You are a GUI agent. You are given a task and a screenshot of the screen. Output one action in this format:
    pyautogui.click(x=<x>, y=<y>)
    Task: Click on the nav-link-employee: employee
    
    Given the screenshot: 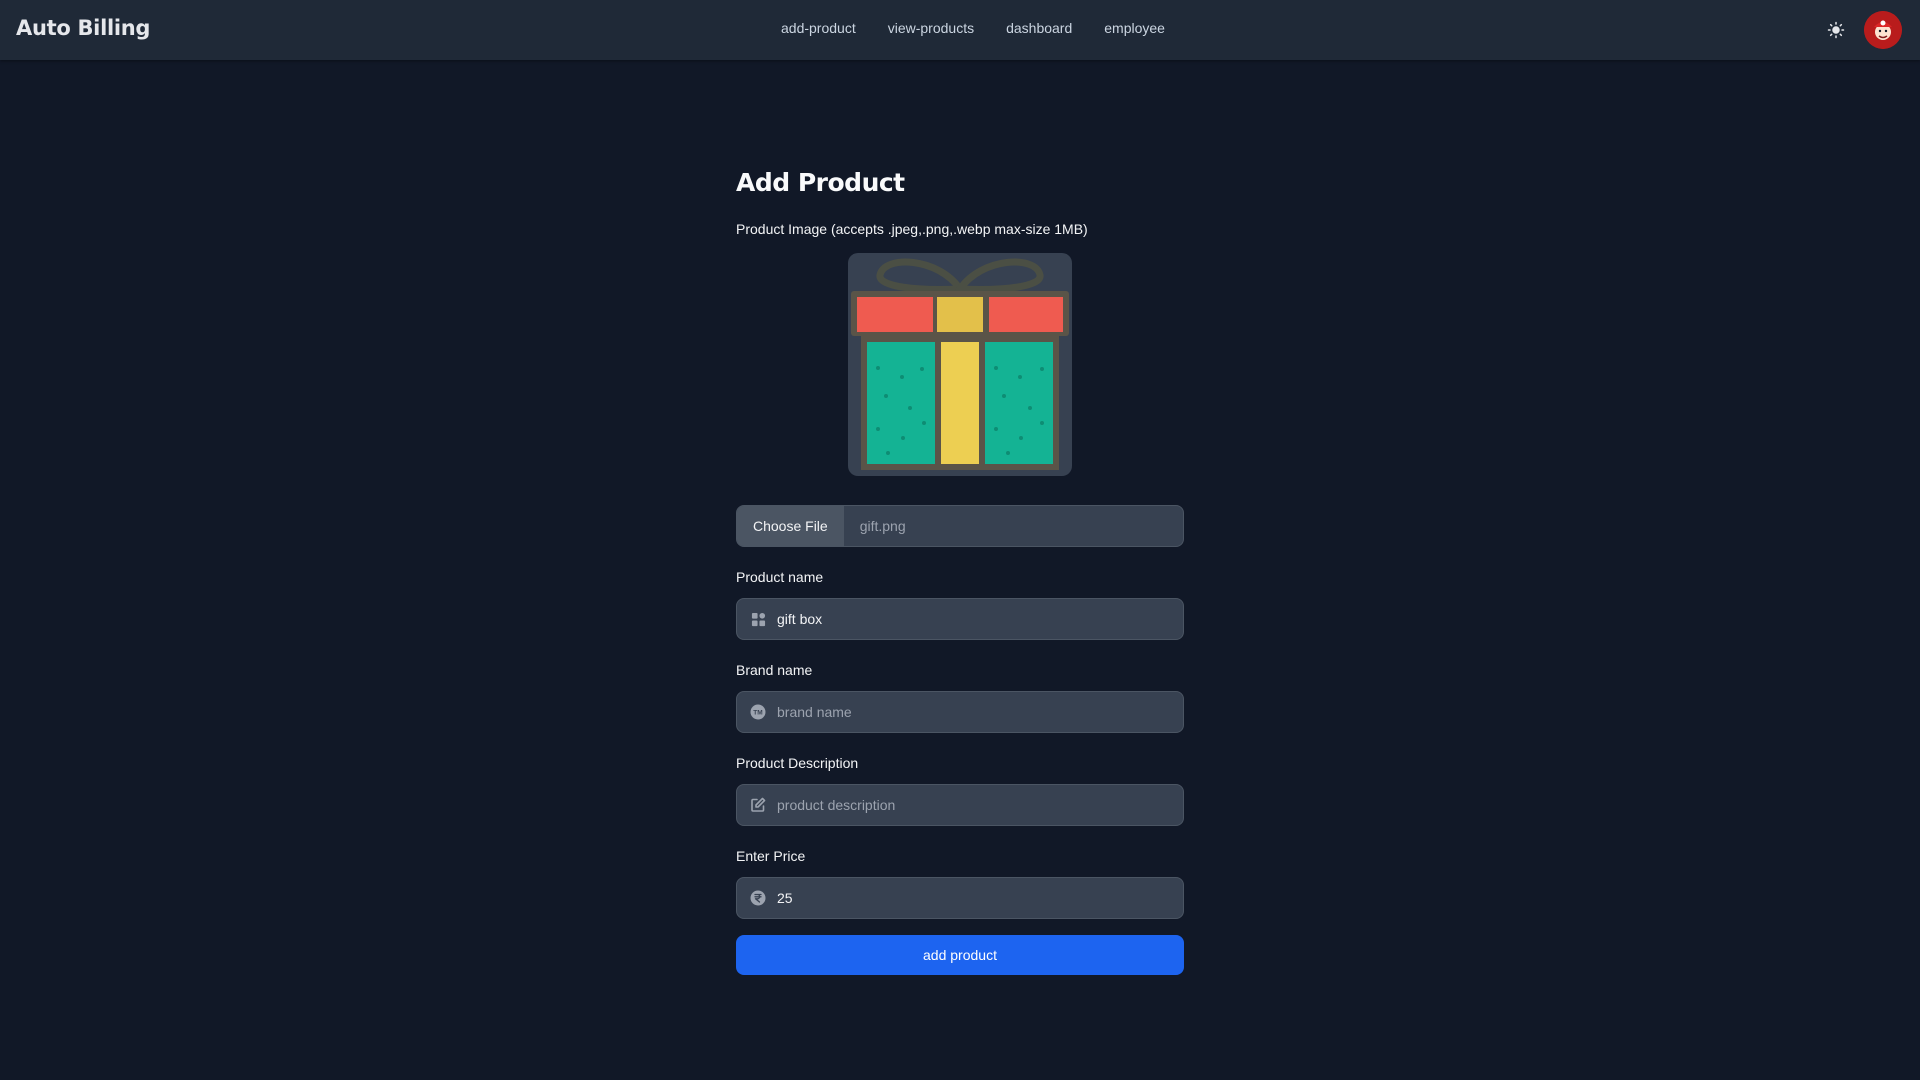 What is the action you would take?
    pyautogui.click(x=1134, y=28)
    